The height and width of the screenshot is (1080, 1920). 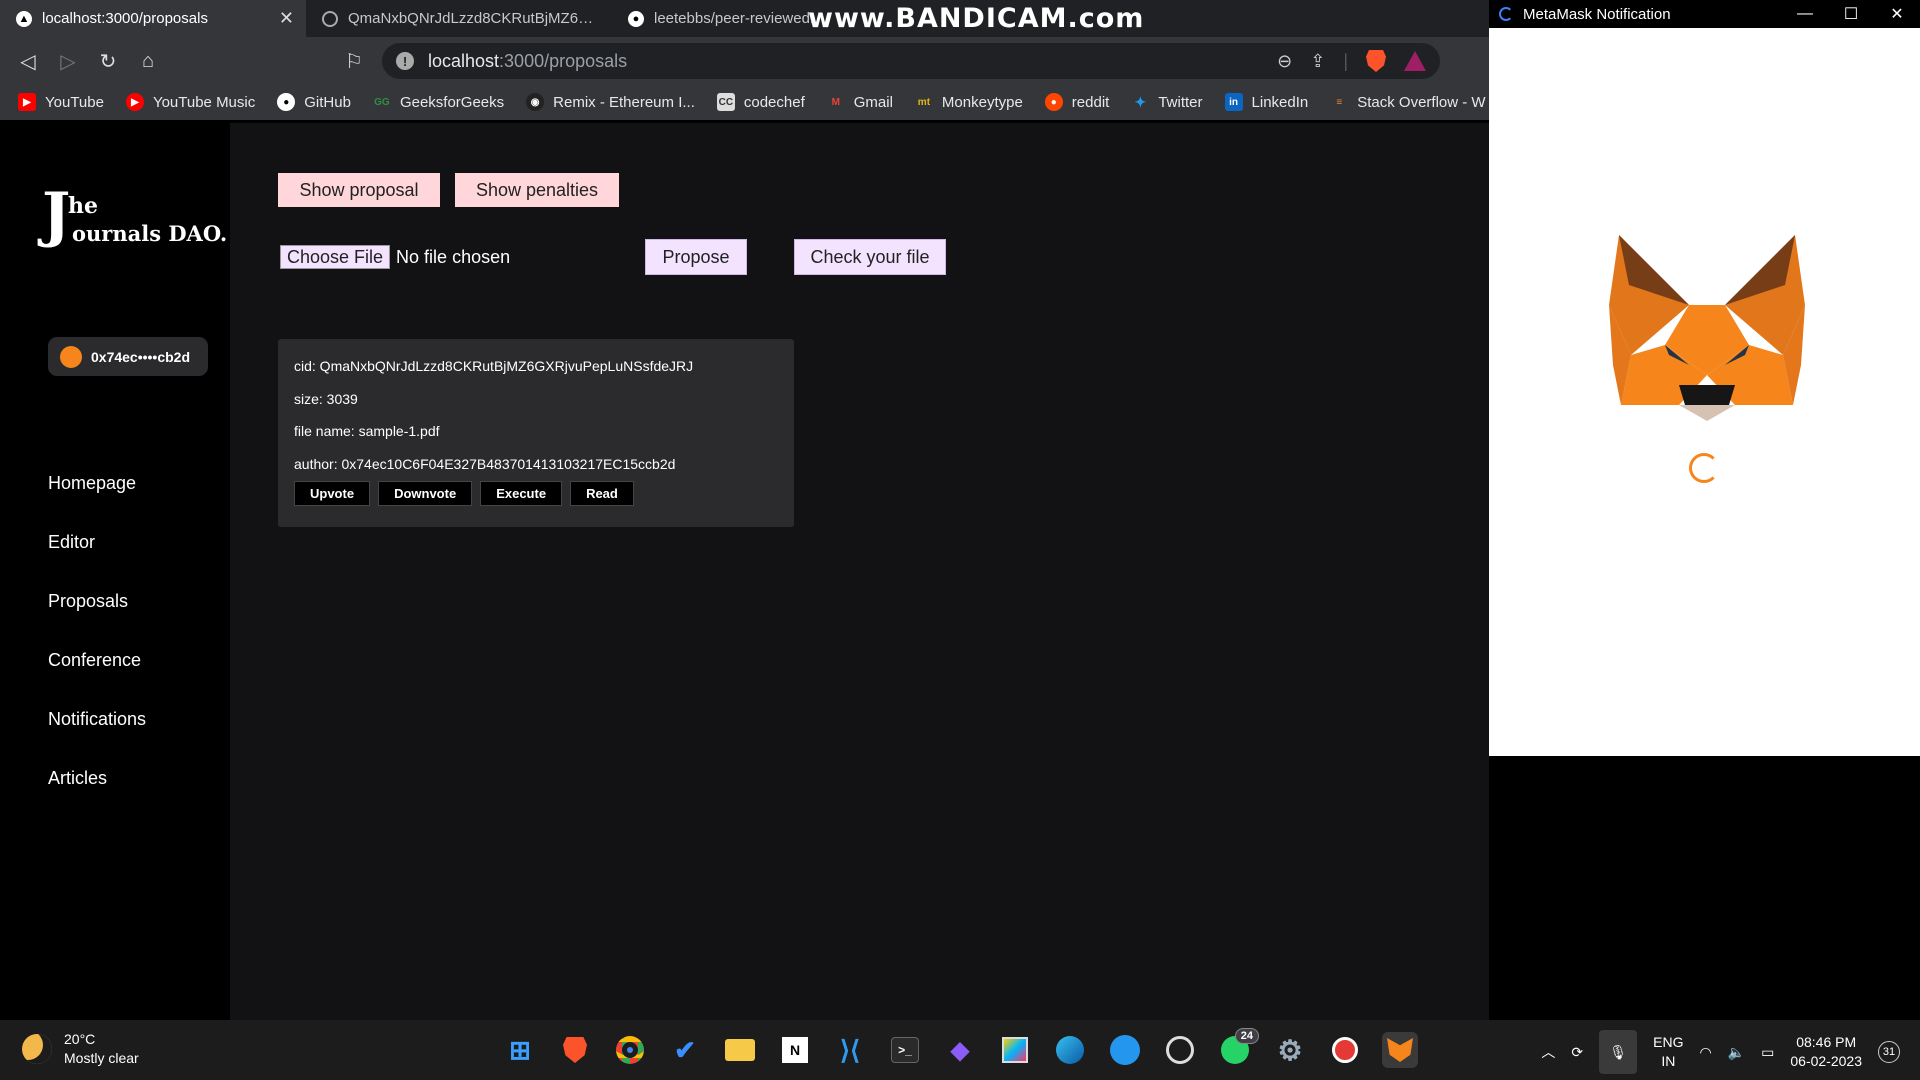 I want to click on propose-button: Propose, so click(x=696, y=257).